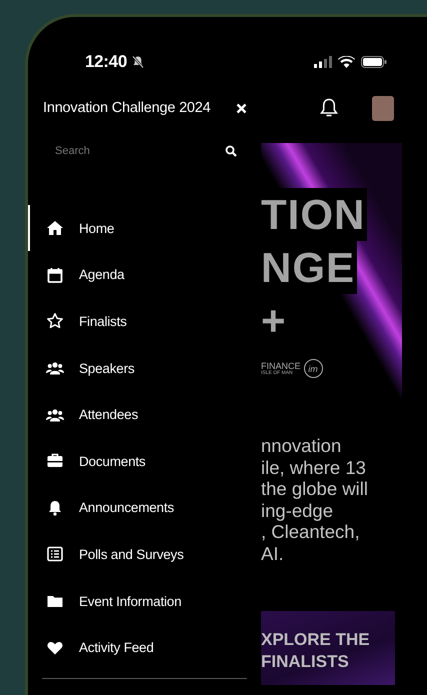 The height and width of the screenshot is (695, 427). Describe the element at coordinates (55, 321) in the screenshot. I see `star-icon` at that location.